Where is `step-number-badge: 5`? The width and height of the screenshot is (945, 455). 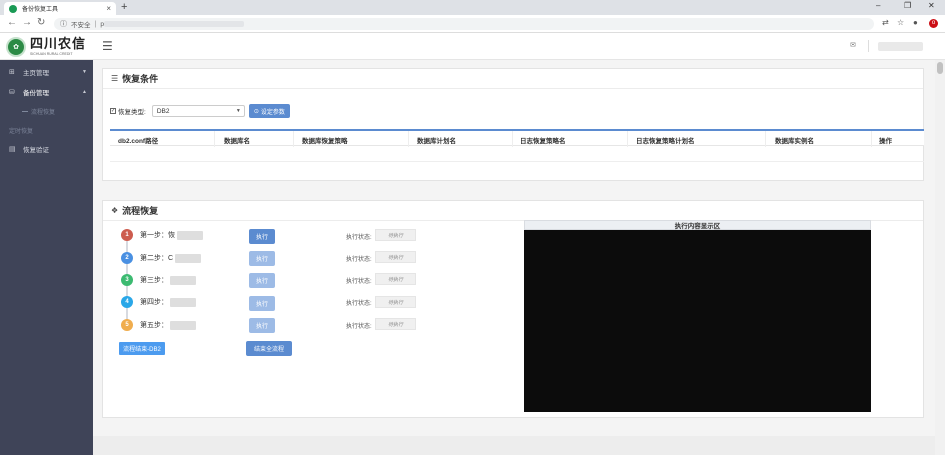
step-number-badge: 5 is located at coordinates (127, 325).